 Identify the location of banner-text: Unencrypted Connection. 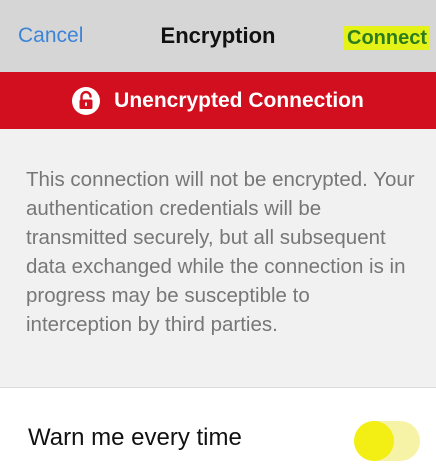
(239, 100).